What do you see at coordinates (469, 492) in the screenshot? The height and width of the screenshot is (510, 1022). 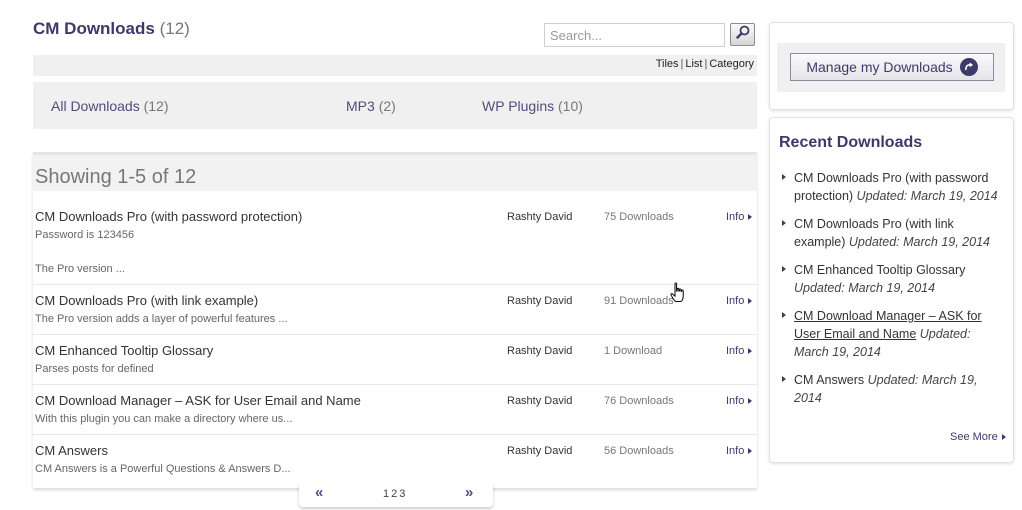 I see `next-page-button: »` at bounding box center [469, 492].